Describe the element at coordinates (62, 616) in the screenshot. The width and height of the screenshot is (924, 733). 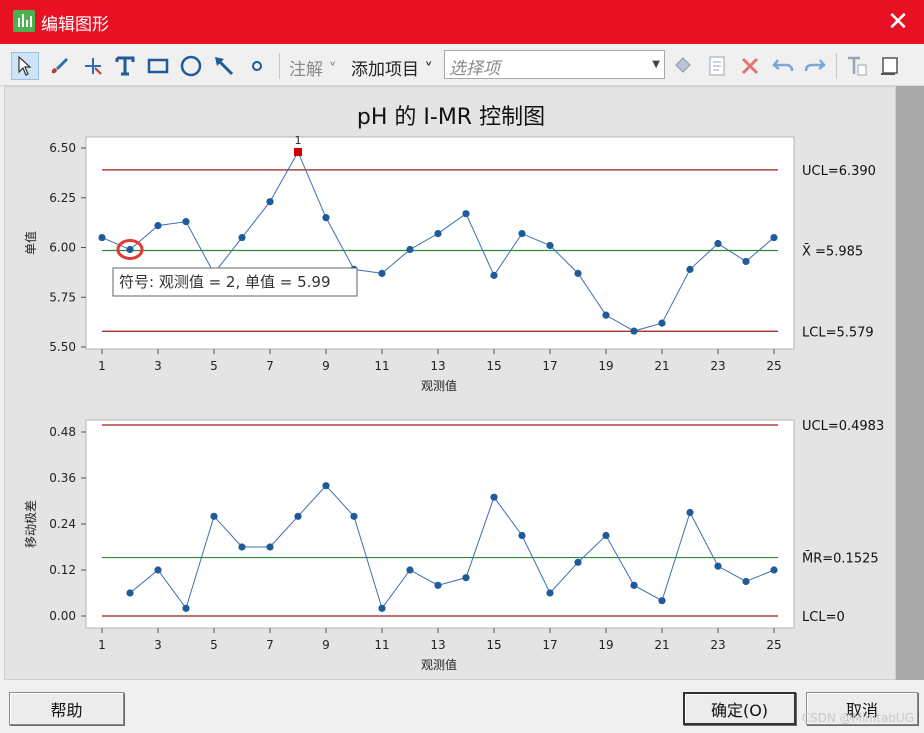
I see `moving-range-ytick-label: 0.00` at that location.